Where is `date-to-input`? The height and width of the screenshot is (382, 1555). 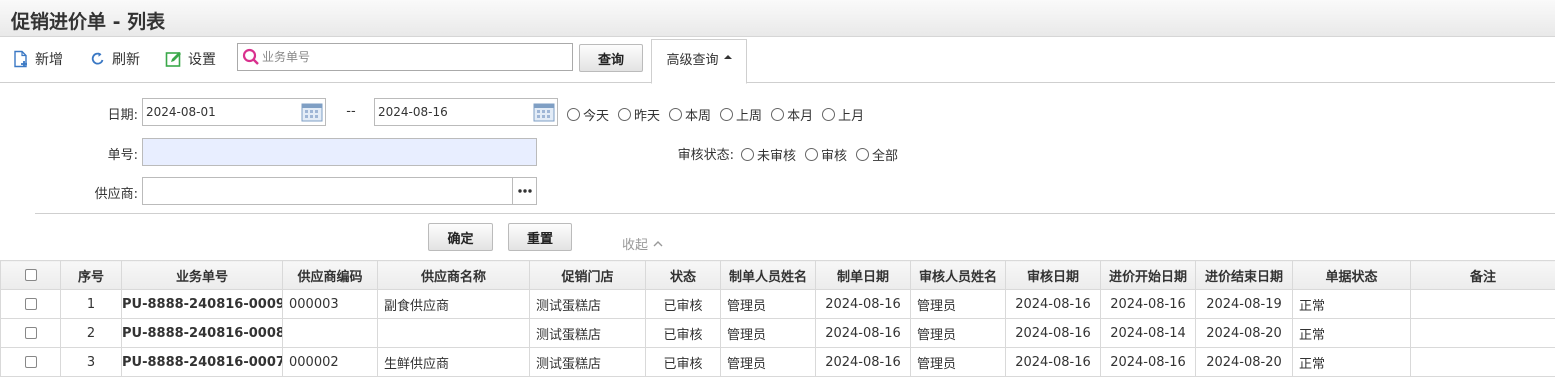
date-to-input is located at coordinates (466, 112).